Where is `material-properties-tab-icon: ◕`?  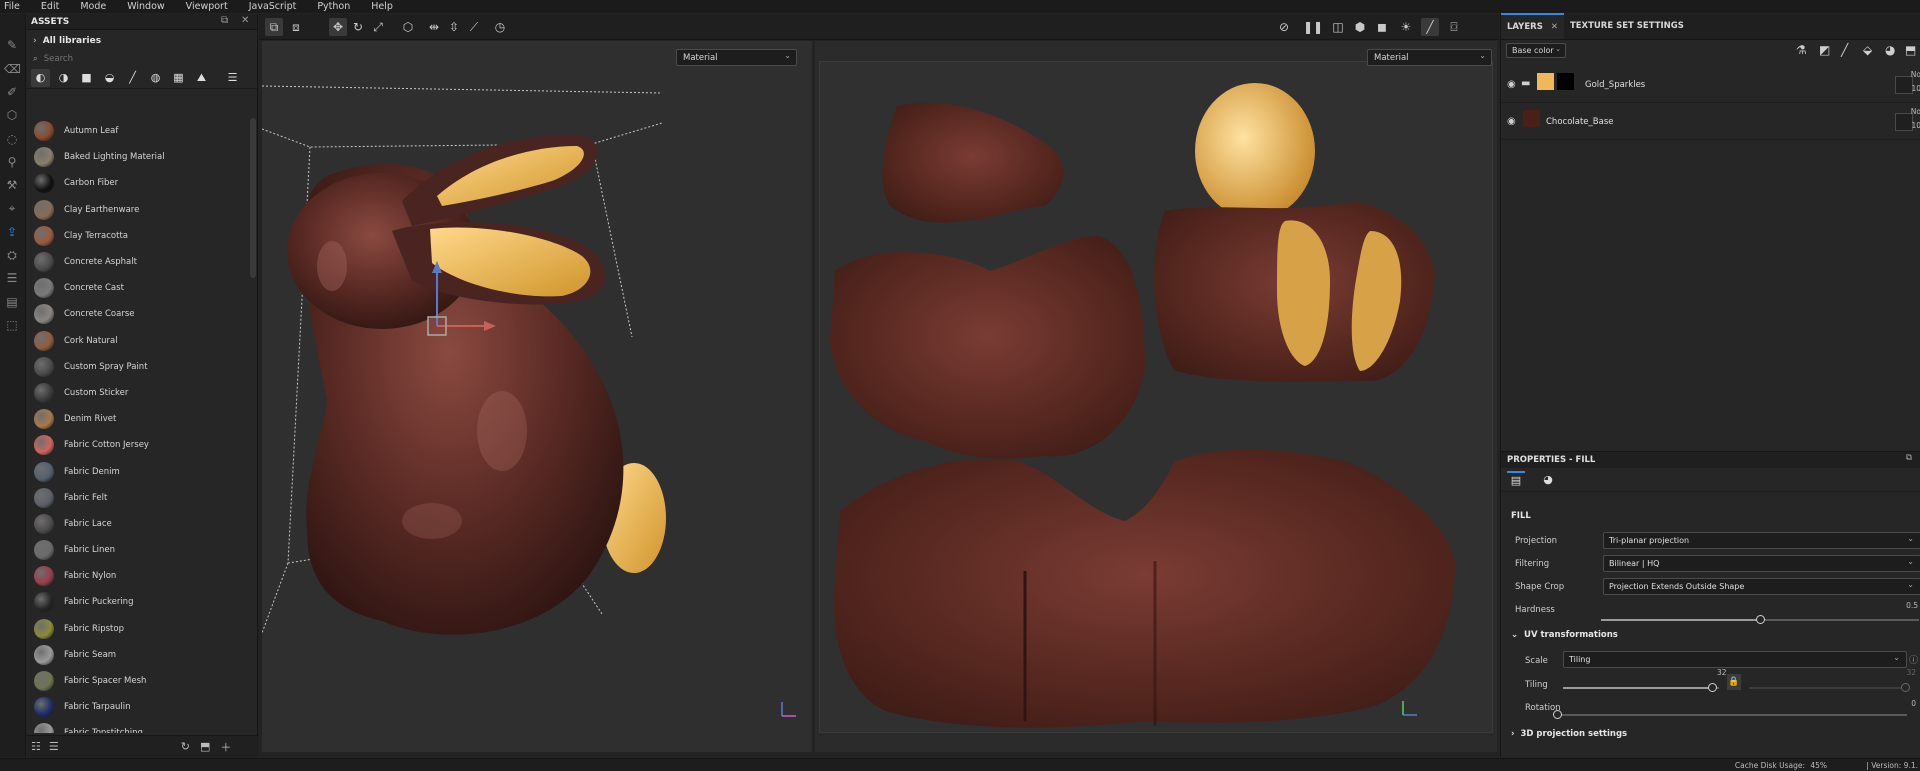 material-properties-tab-icon: ◕ is located at coordinates (1548, 480).